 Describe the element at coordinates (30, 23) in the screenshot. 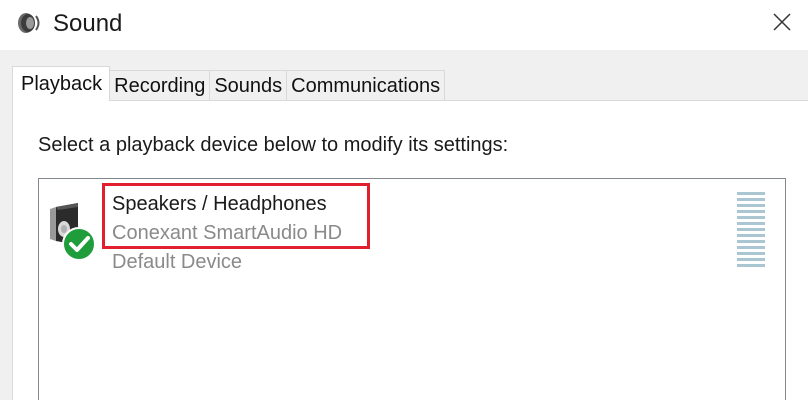

I see `speaker-icon` at that location.